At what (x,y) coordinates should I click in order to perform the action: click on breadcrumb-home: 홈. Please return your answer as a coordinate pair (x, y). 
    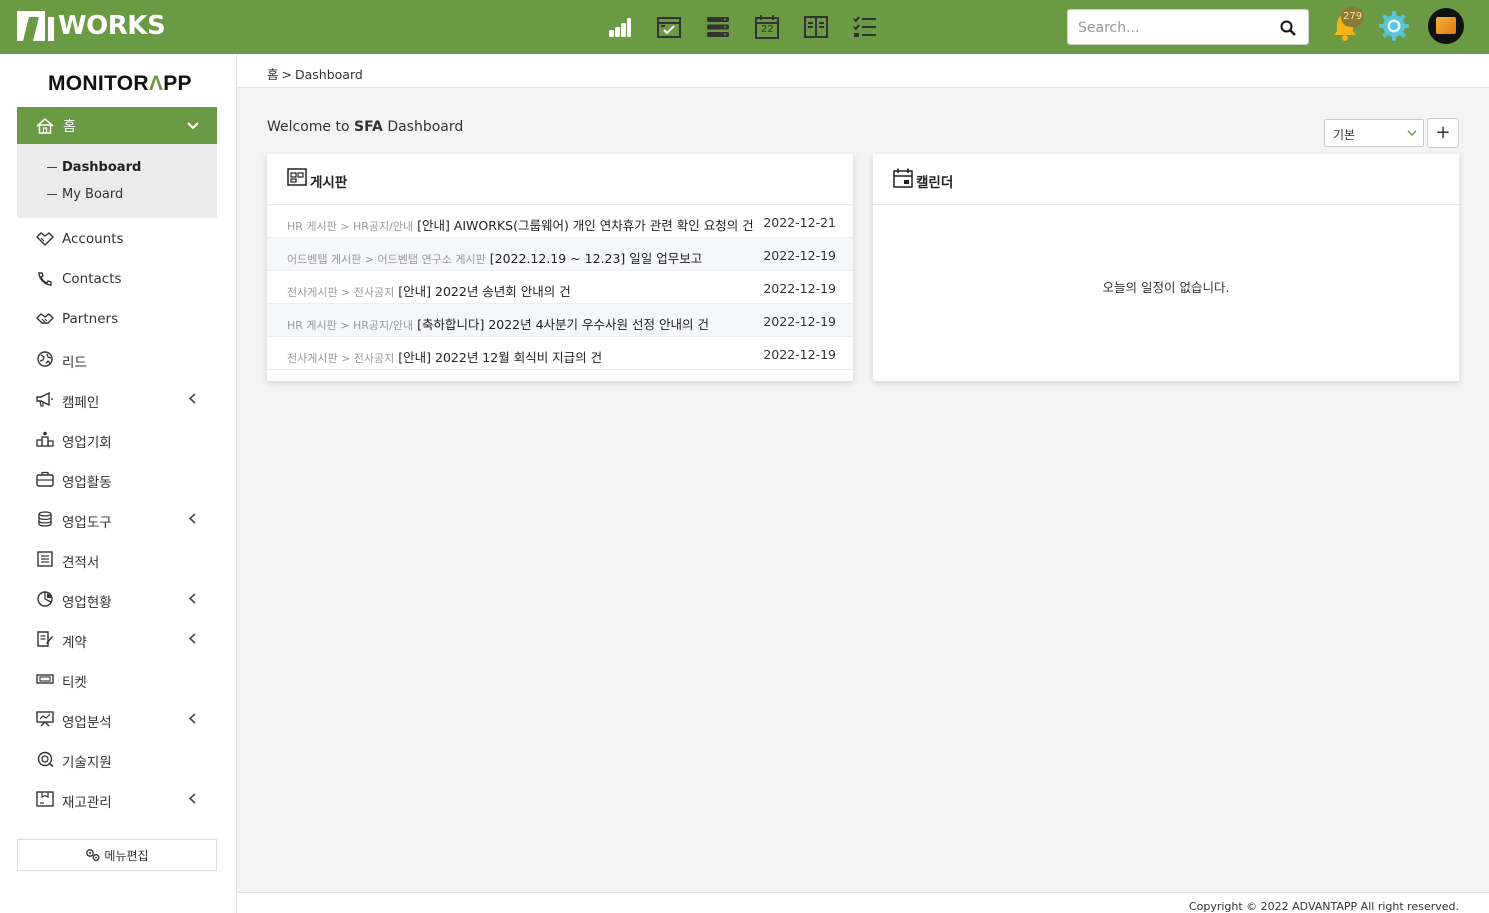
    Looking at the image, I should click on (273, 74).